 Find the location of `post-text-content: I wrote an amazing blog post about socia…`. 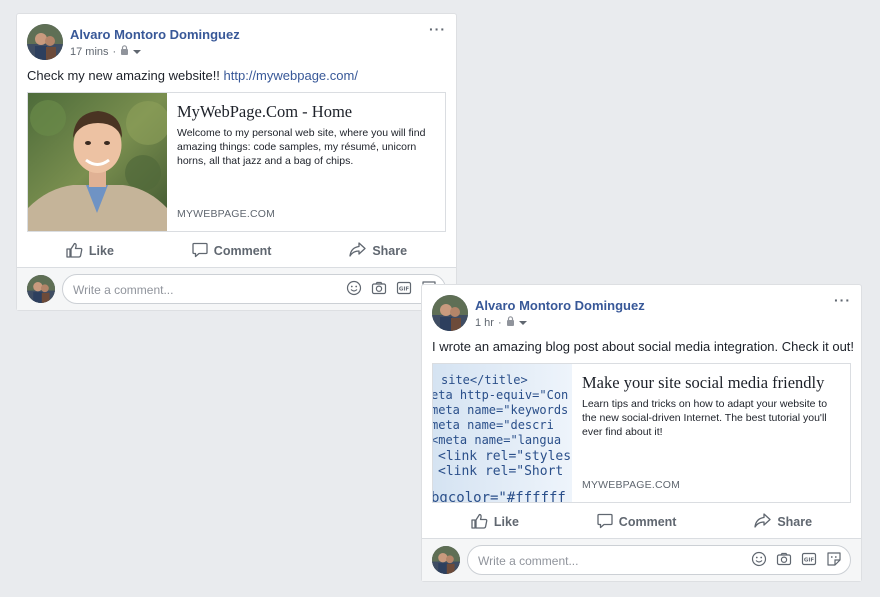

post-text-content: I wrote an amazing blog post about socia… is located at coordinates (643, 346).